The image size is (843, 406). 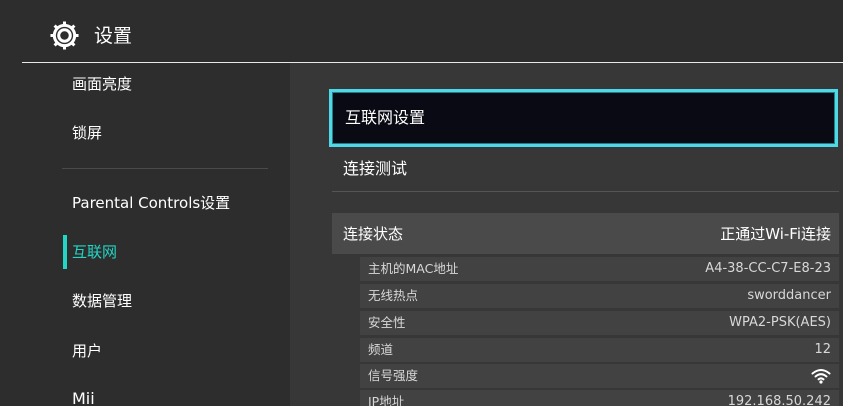 What do you see at coordinates (599, 269) in the screenshot?
I see `detail-row-mac-address: 主机的MAC地址 A4-38-CC-C7-E8-23` at bounding box center [599, 269].